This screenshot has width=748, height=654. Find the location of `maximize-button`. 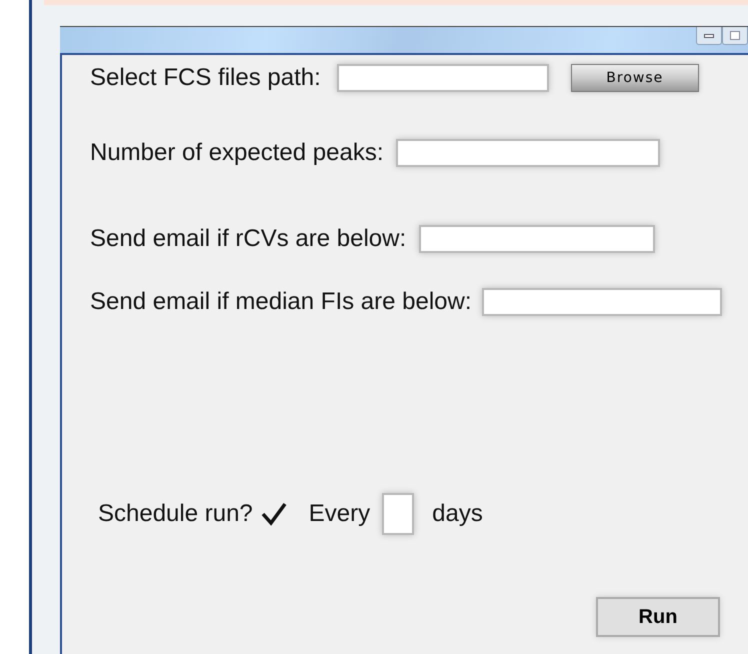

maximize-button is located at coordinates (735, 36).